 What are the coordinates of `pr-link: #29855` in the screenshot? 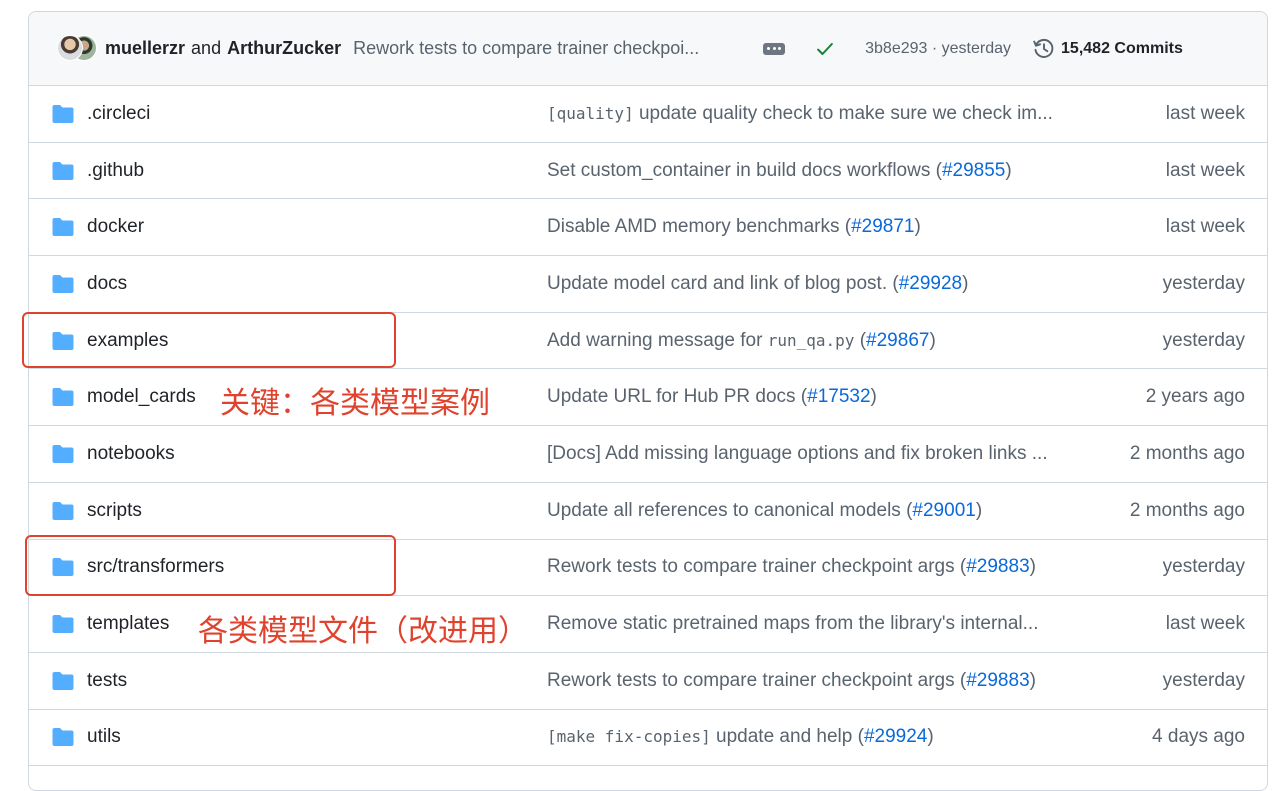 It's located at (973, 170).